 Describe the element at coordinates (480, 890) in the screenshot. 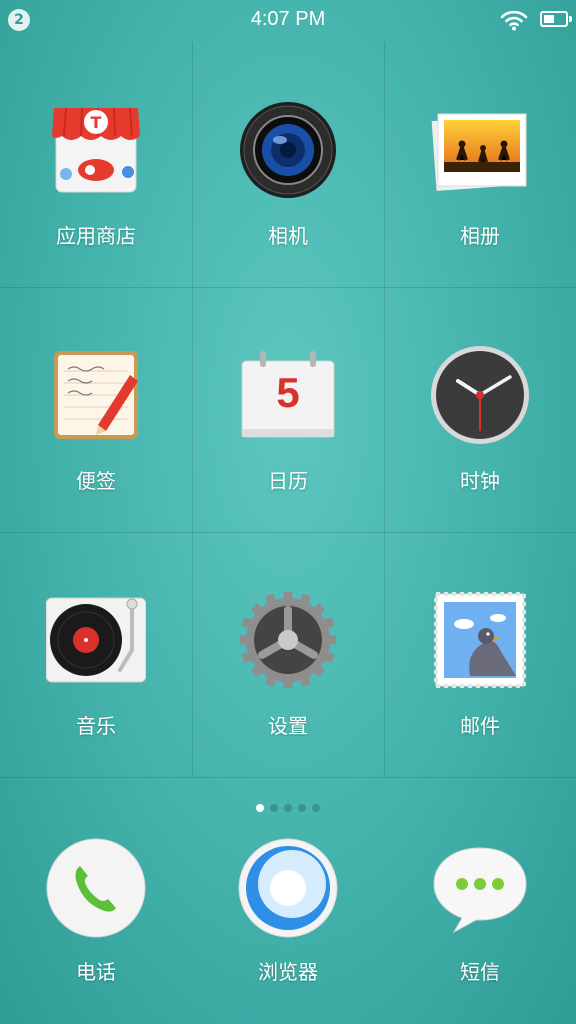

I see `sms-icon` at that location.